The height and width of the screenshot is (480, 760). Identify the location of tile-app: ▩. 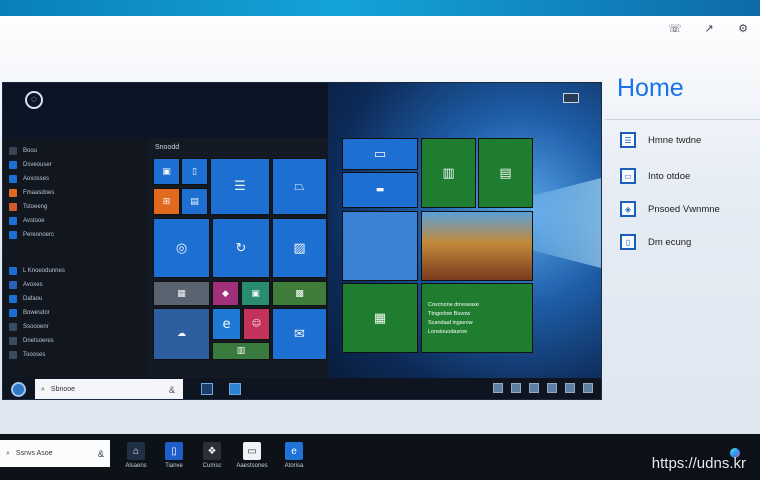
(299, 293).